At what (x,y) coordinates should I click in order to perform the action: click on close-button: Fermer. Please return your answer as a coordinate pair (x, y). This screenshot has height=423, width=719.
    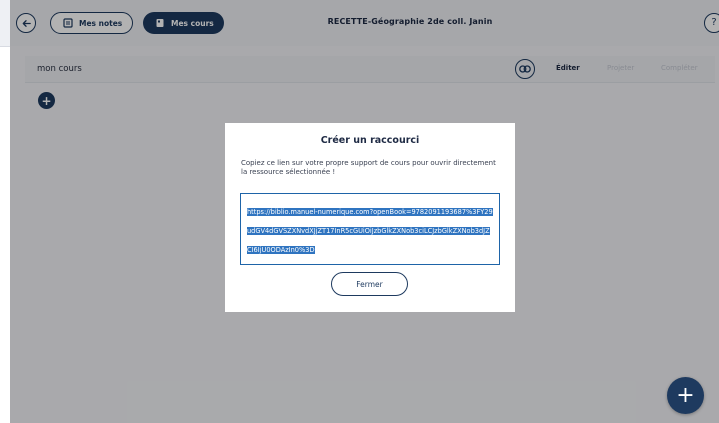
    Looking at the image, I should click on (369, 284).